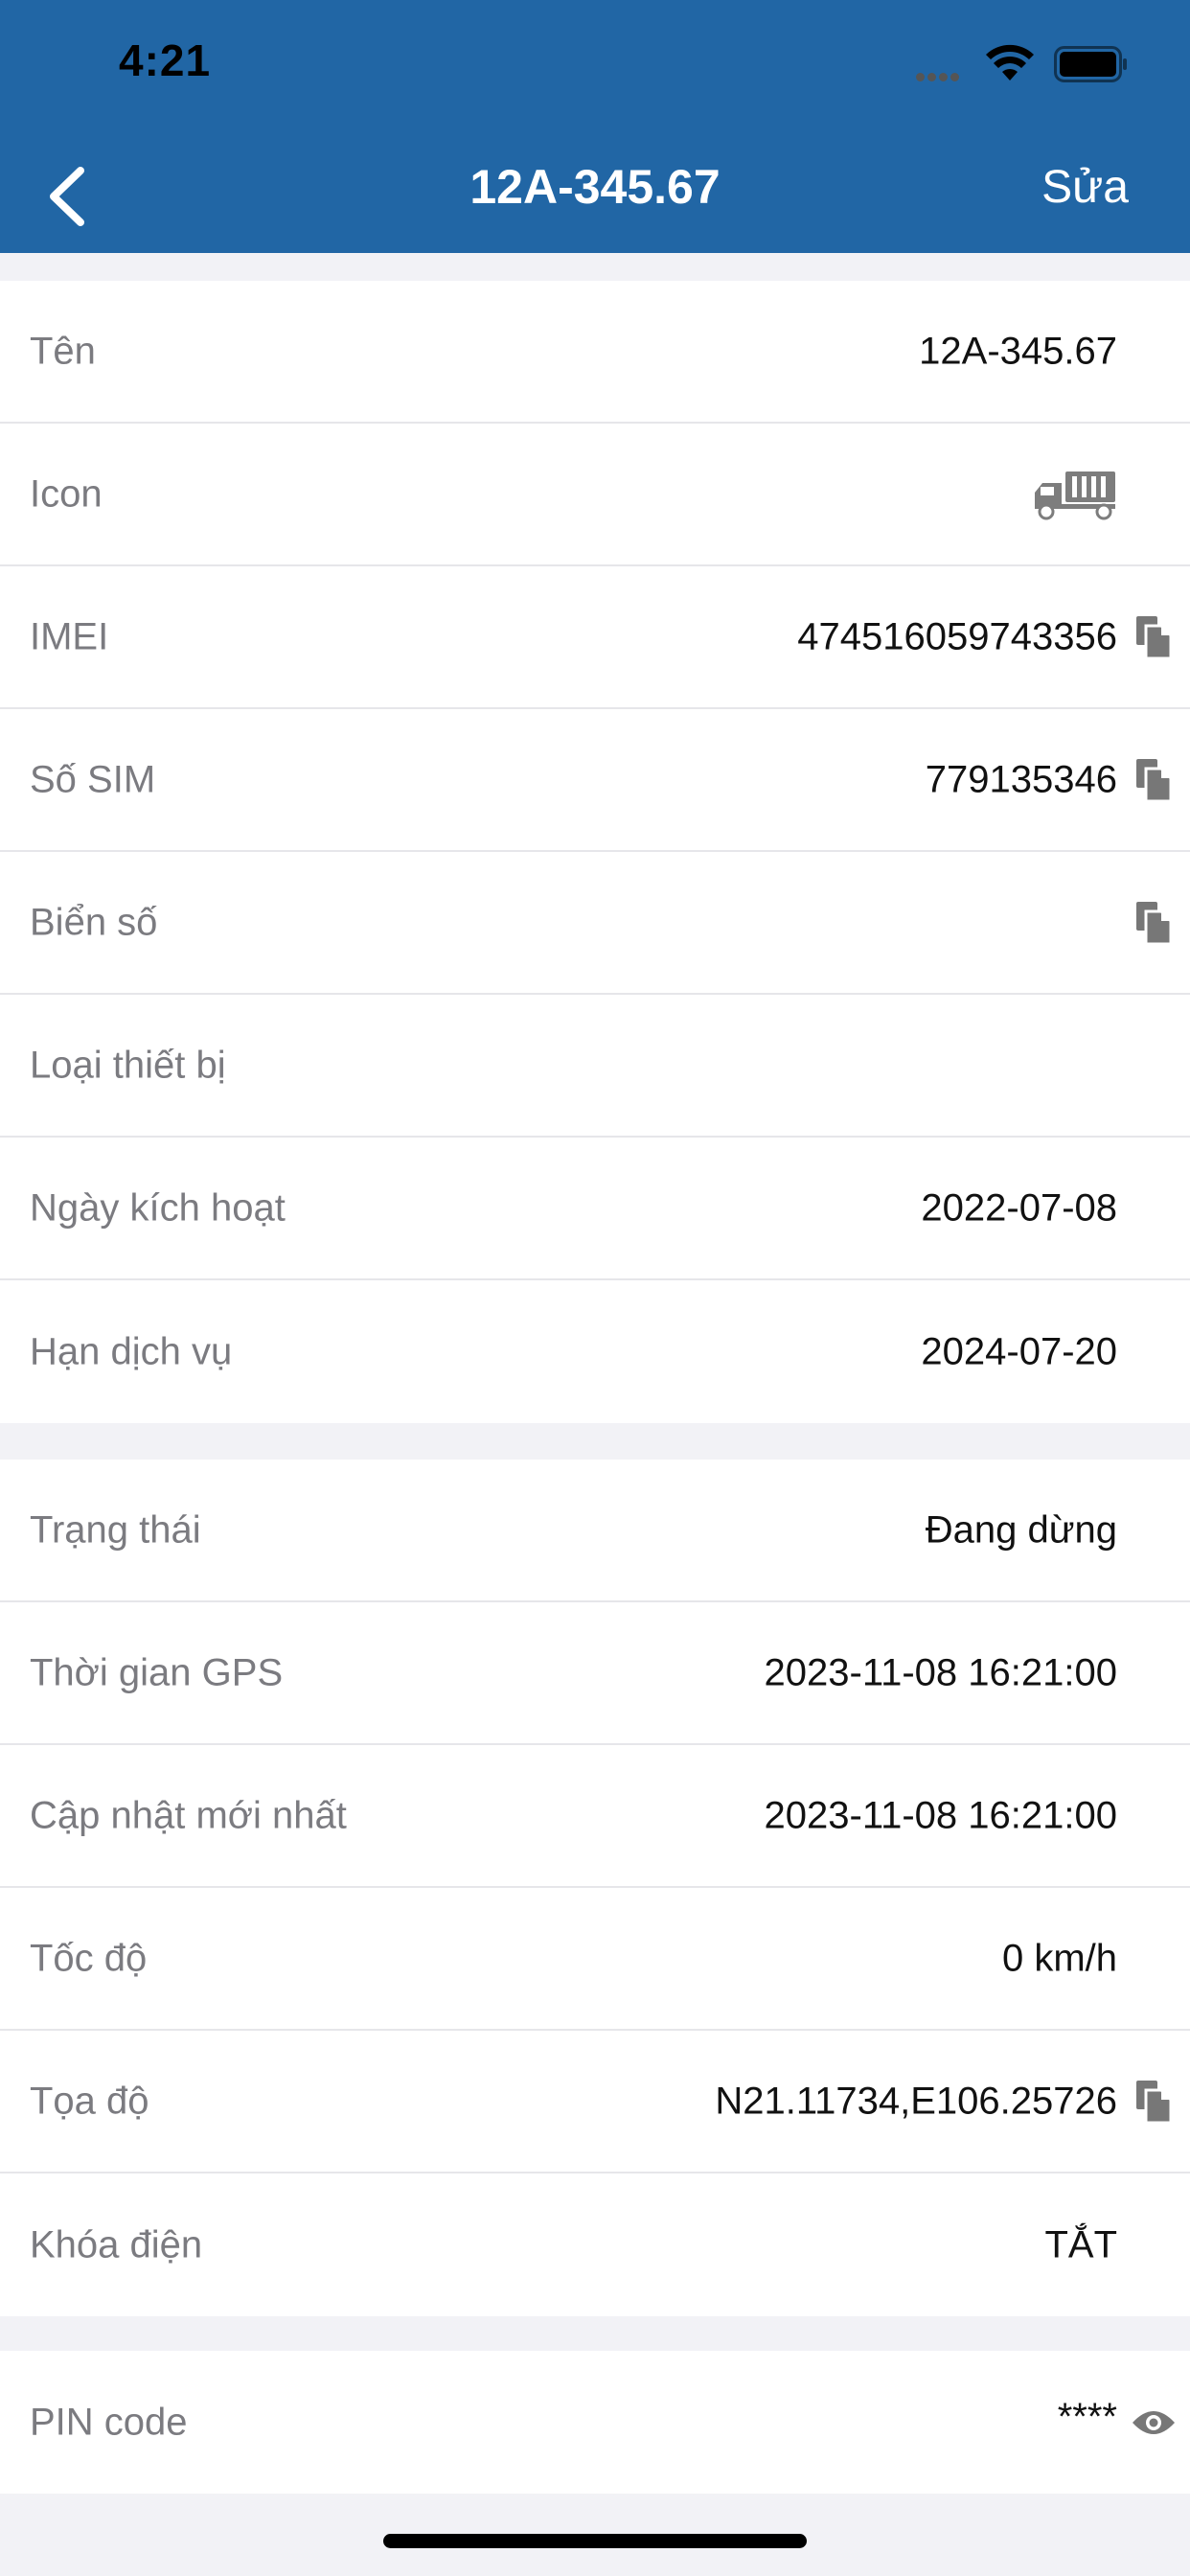  I want to click on page-title: 12A-345.67, so click(595, 187).